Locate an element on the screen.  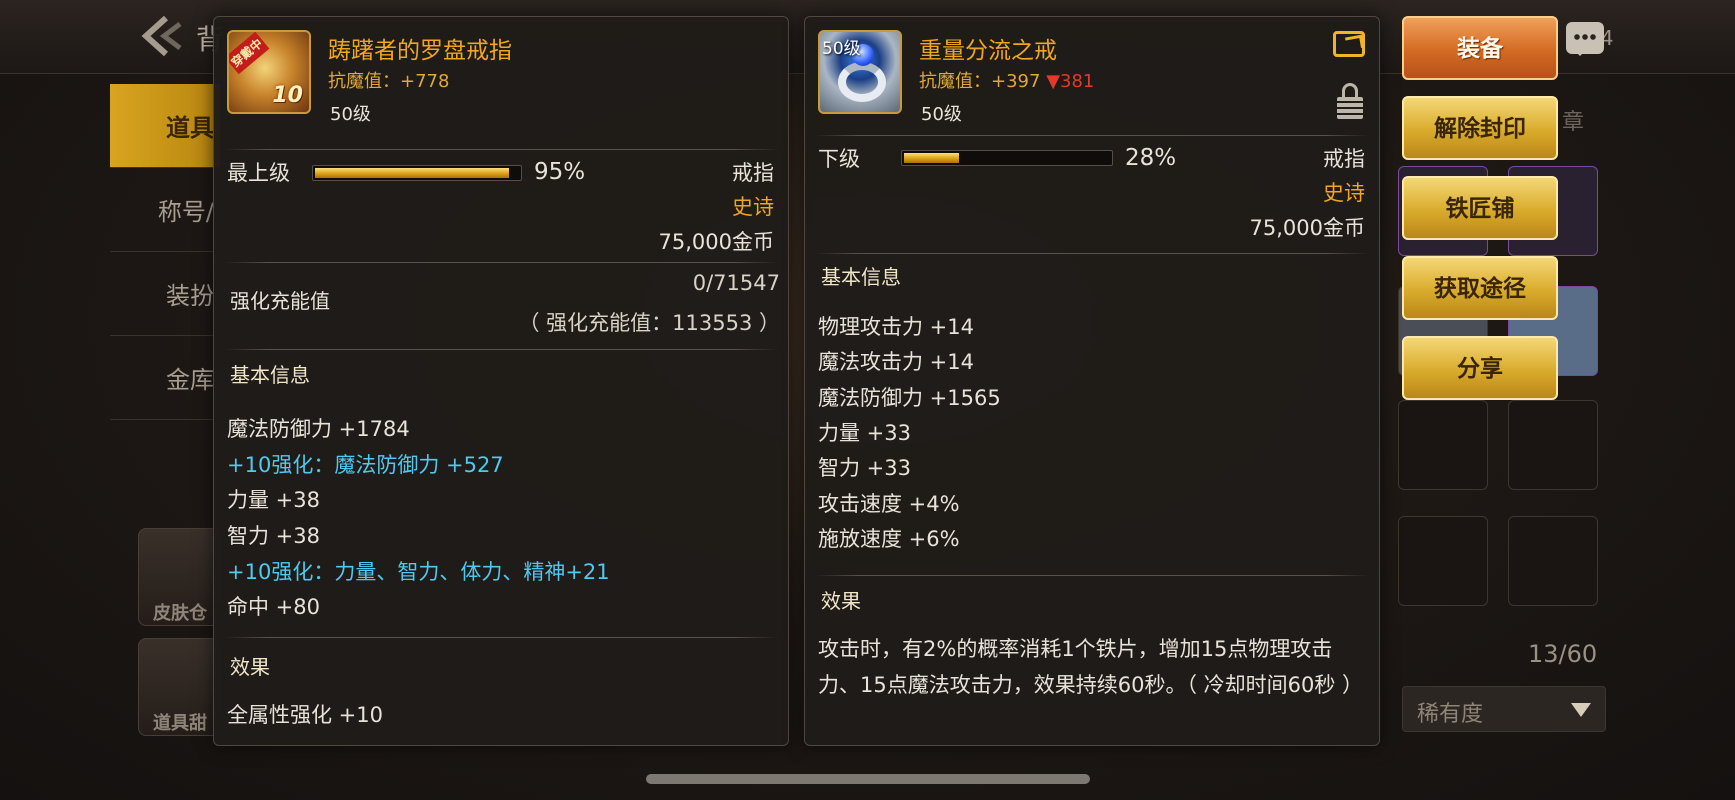
anti-magic-stat: 抗魔值：+397 ▼381 is located at coordinates (1006, 80).